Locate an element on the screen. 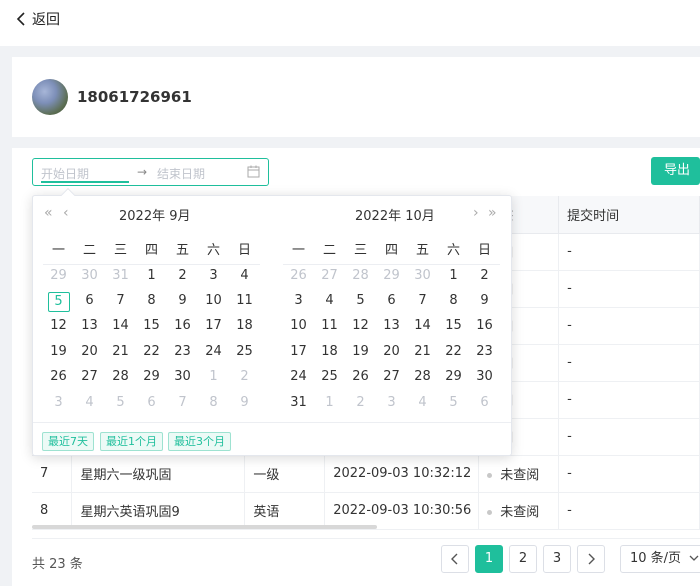  back-button: 返回 is located at coordinates (38, 19).